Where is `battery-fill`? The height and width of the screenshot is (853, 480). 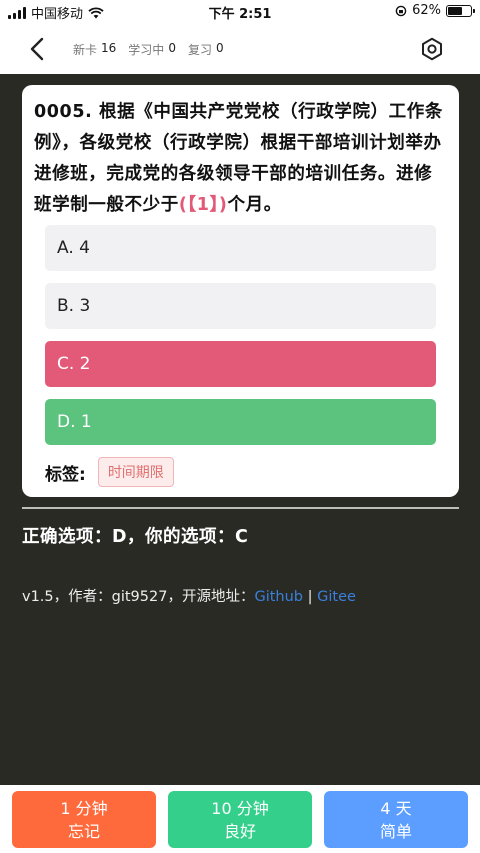 battery-fill is located at coordinates (455, 10).